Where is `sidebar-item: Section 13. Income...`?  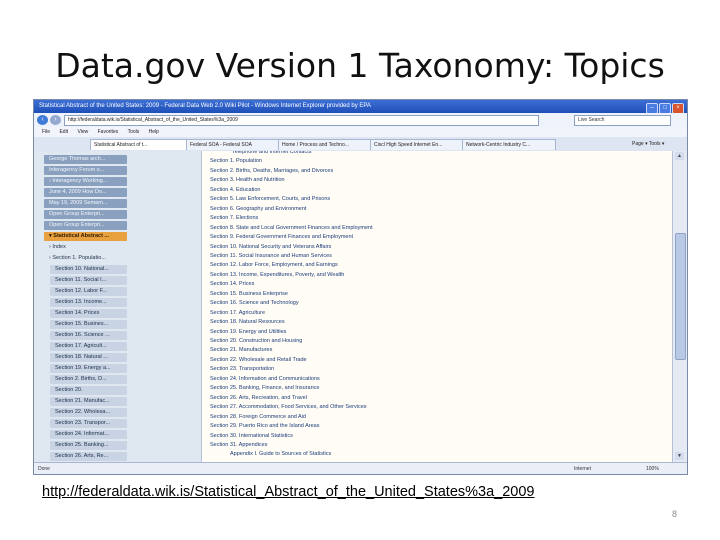
sidebar-item: Section 13. Income... is located at coordinates (117, 302).